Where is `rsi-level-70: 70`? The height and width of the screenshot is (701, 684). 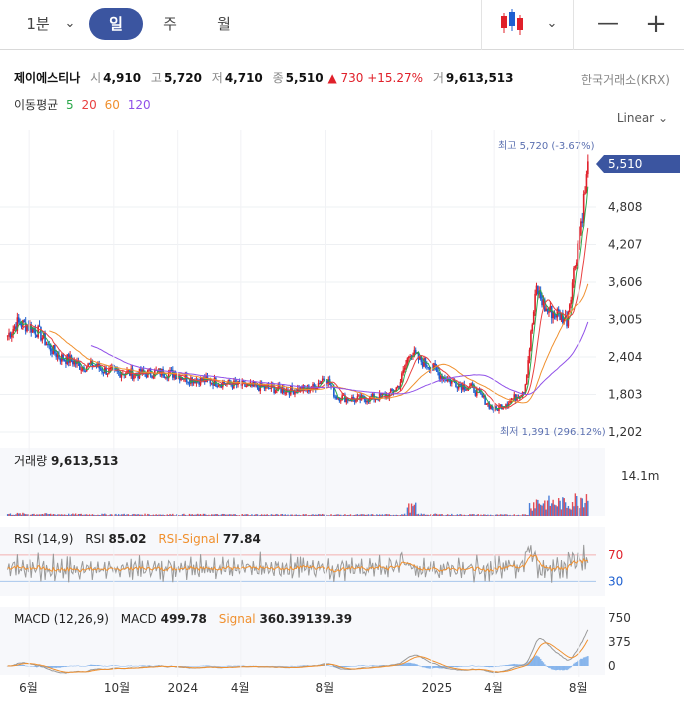 rsi-level-70: 70 is located at coordinates (615, 555).